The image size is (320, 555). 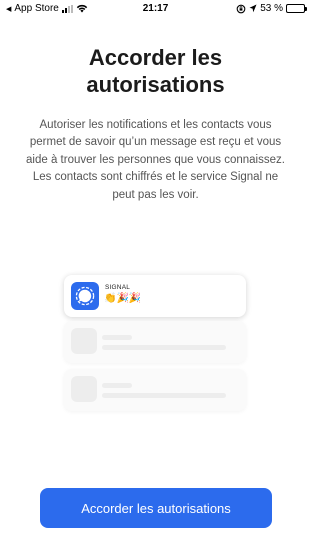 What do you see at coordinates (253, 8) in the screenshot?
I see `location-icon` at bounding box center [253, 8].